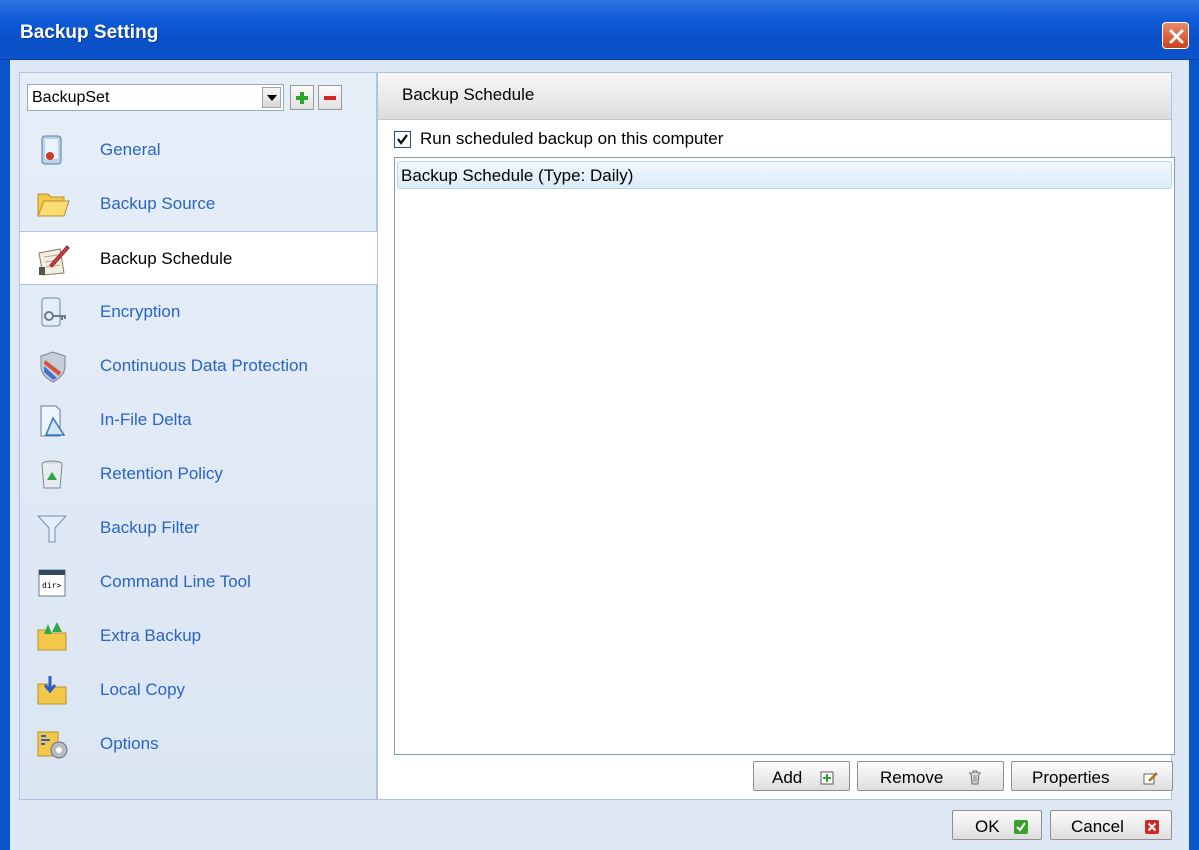 The image size is (1199, 850). Describe the element at coordinates (1071, 777) in the screenshot. I see `properties-button-label: Properties` at that location.